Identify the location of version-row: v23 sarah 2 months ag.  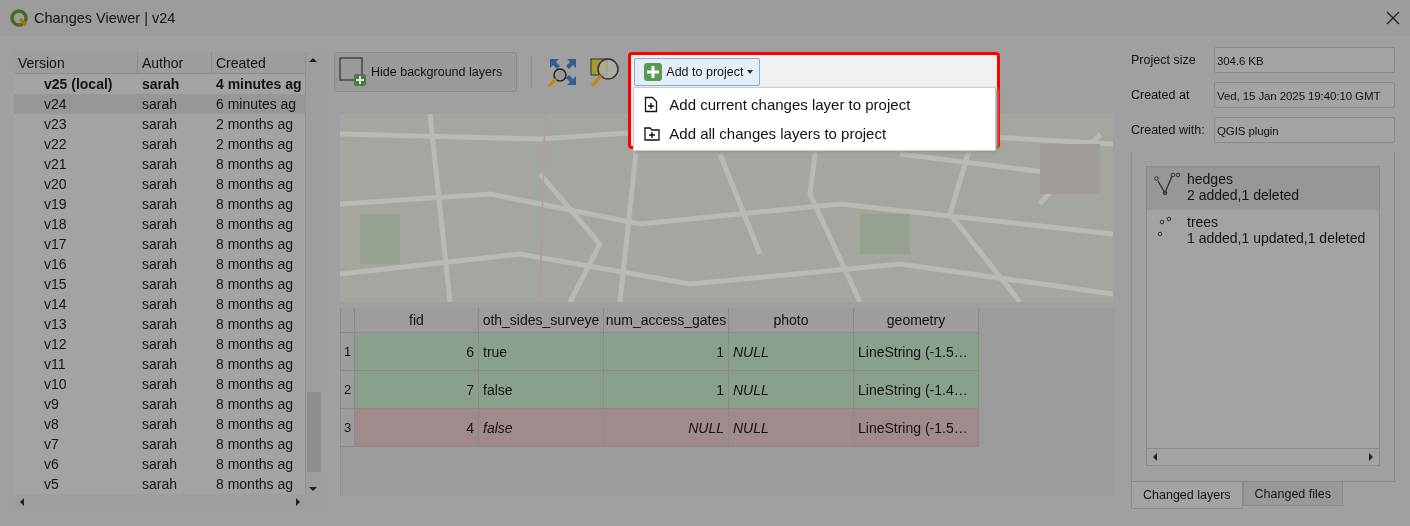
(160, 124).